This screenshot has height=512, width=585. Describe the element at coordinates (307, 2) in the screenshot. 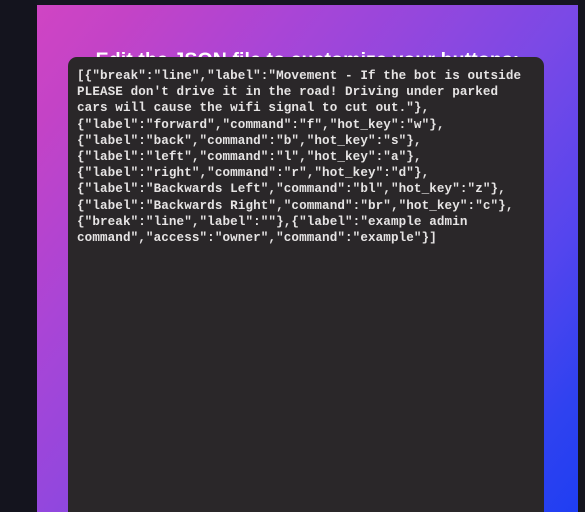

I see `top-divider-strip` at that location.